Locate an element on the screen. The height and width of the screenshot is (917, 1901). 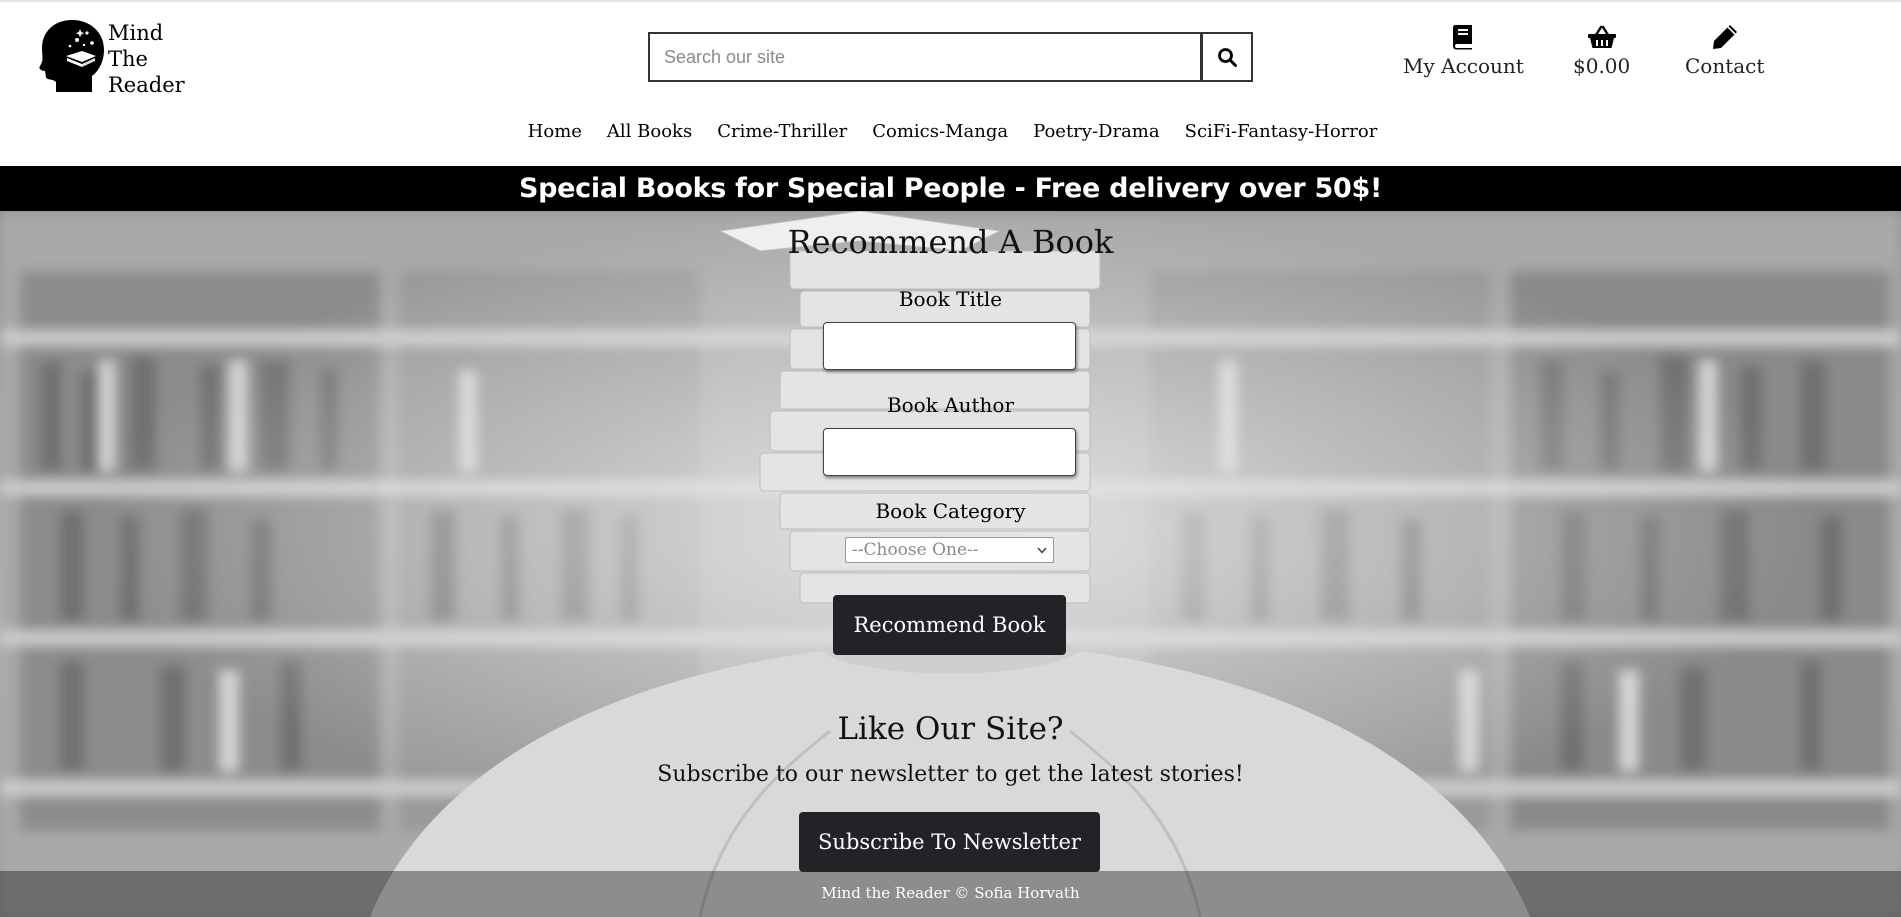
book-title-label: Book Title is located at coordinates (950, 299).